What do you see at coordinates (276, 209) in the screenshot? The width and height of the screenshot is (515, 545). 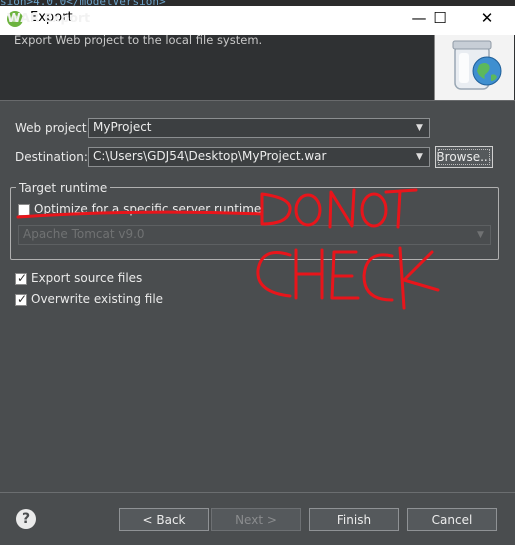 I see `annotation-letter-d` at bounding box center [276, 209].